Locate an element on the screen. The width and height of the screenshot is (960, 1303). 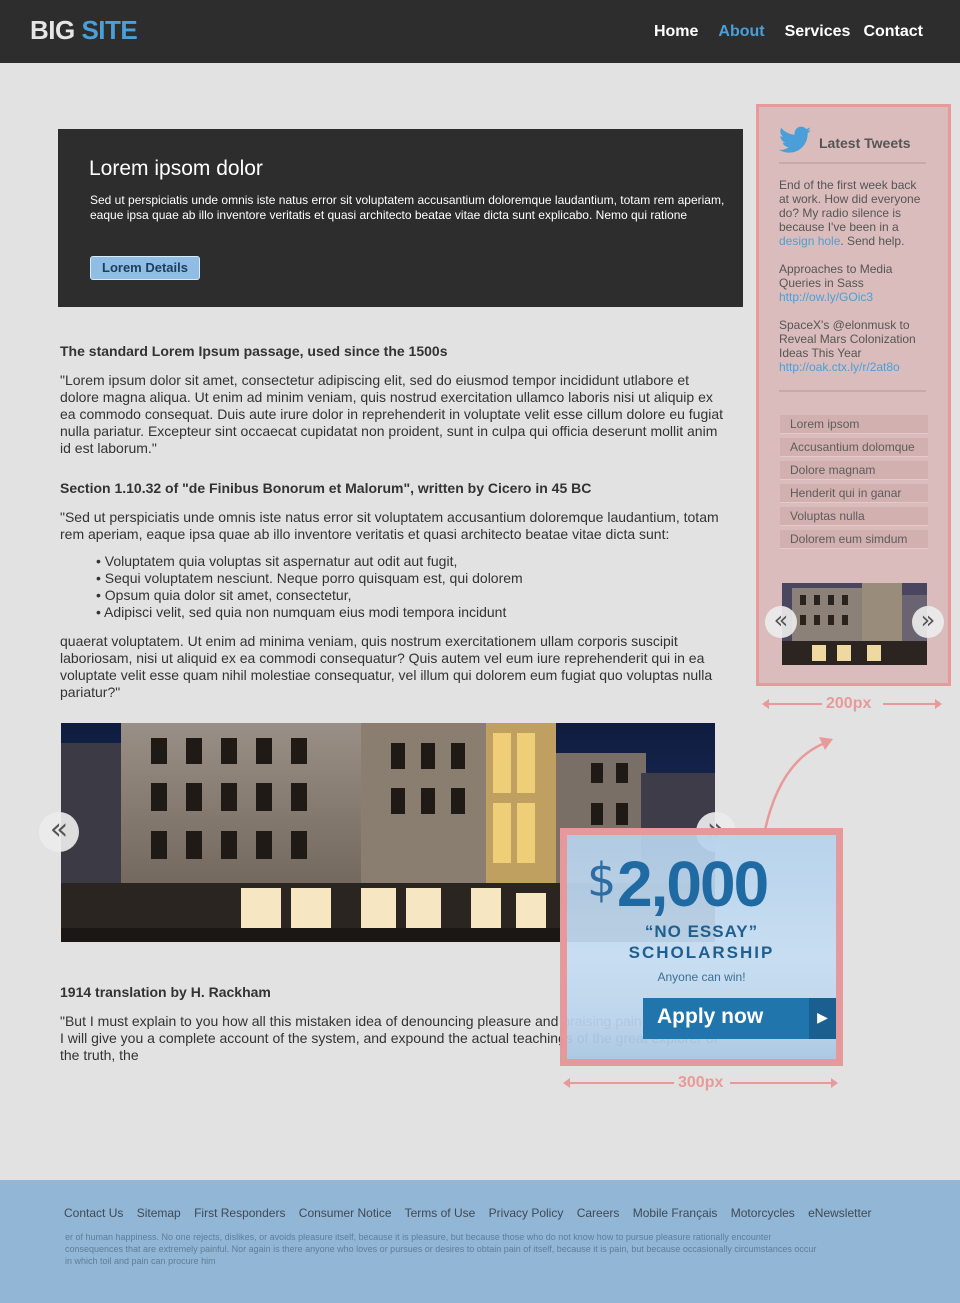
sidebar-menu-item: Lorem ipsom is located at coordinates (854, 424).